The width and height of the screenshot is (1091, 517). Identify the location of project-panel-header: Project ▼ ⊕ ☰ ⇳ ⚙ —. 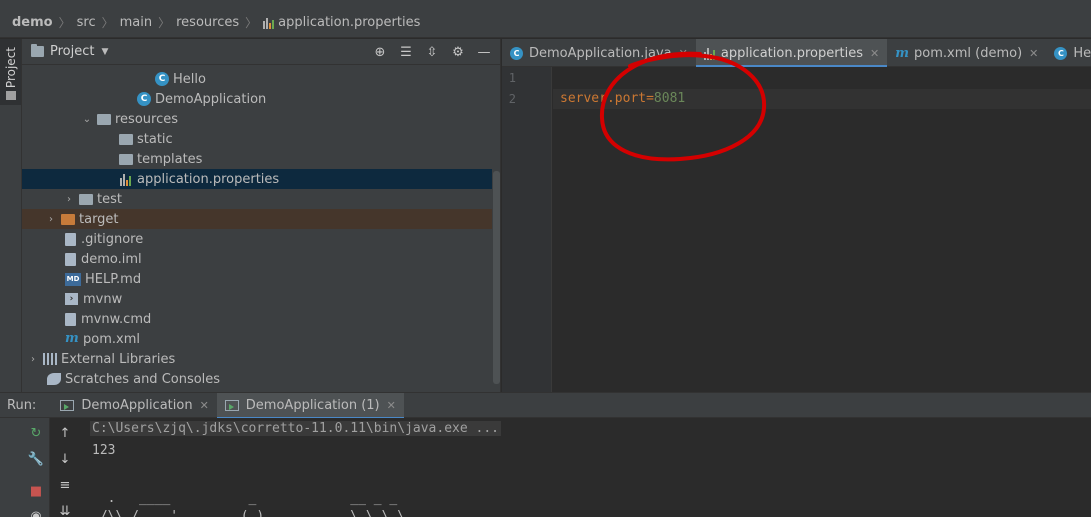
(261, 52).